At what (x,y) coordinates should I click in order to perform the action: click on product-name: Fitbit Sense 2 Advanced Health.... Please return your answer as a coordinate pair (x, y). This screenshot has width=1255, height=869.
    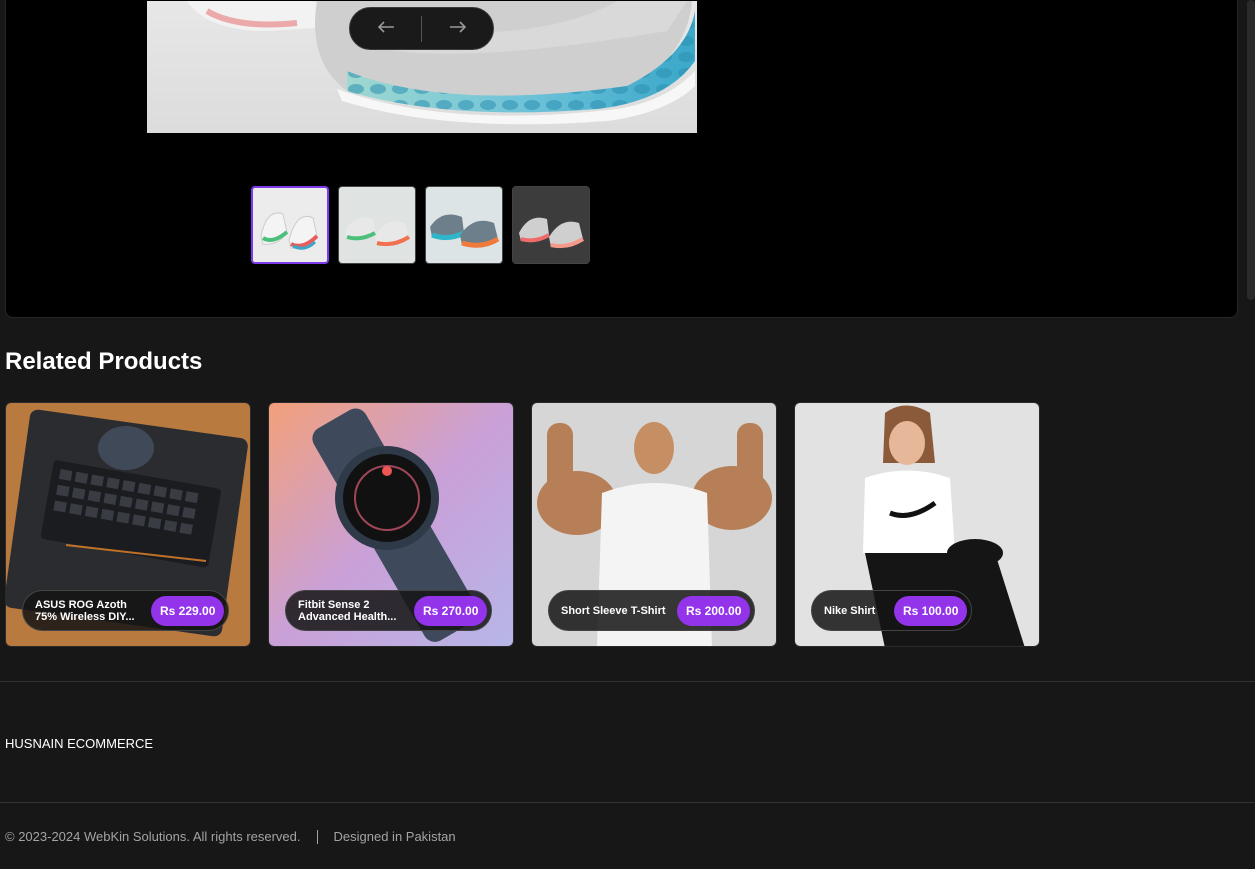
    Looking at the image, I should click on (347, 610).